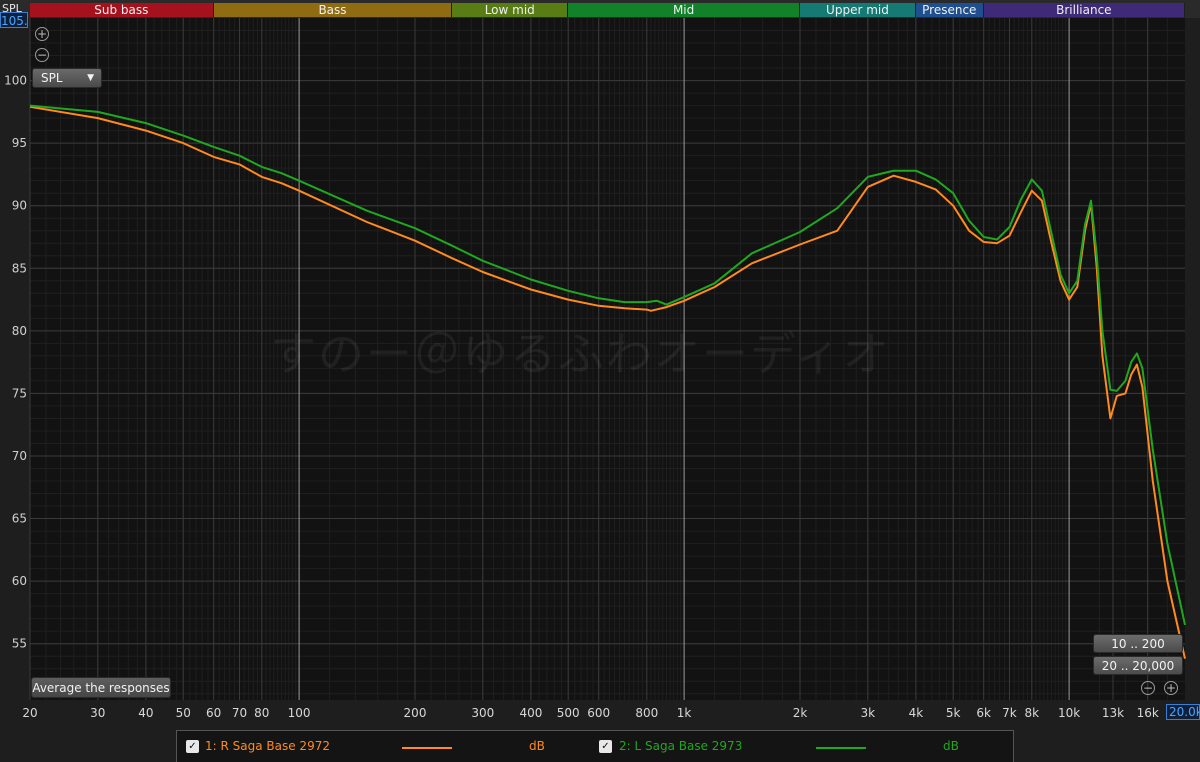 The width and height of the screenshot is (1200, 762). What do you see at coordinates (1171, 688) in the screenshot?
I see `x-zoom-in-icon: +` at bounding box center [1171, 688].